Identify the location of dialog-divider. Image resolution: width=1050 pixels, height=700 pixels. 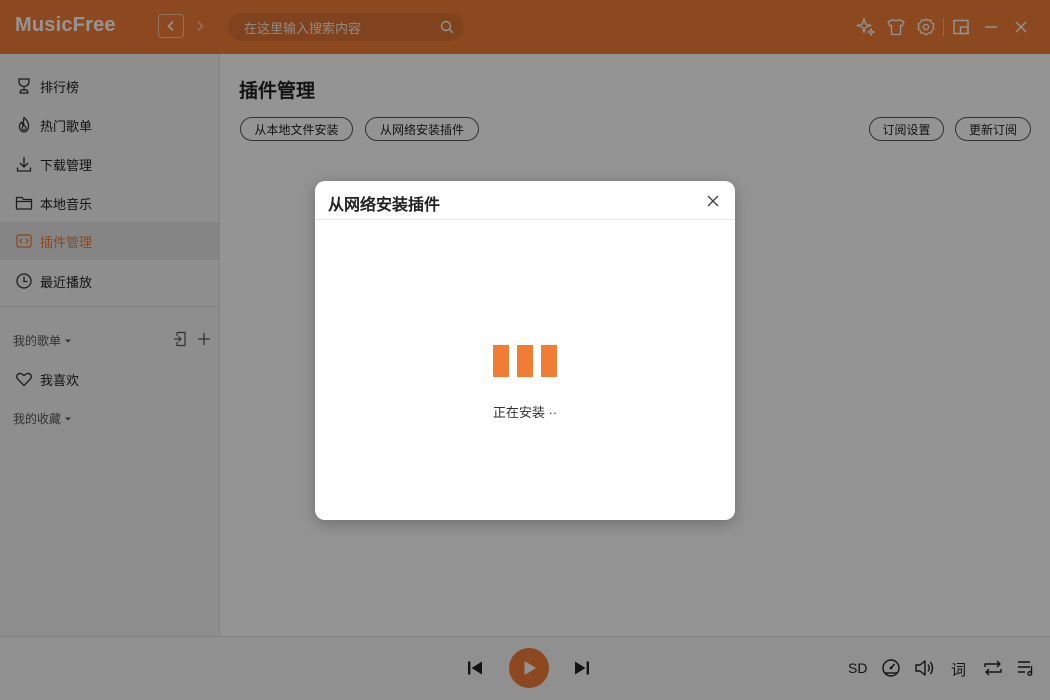
(525, 219).